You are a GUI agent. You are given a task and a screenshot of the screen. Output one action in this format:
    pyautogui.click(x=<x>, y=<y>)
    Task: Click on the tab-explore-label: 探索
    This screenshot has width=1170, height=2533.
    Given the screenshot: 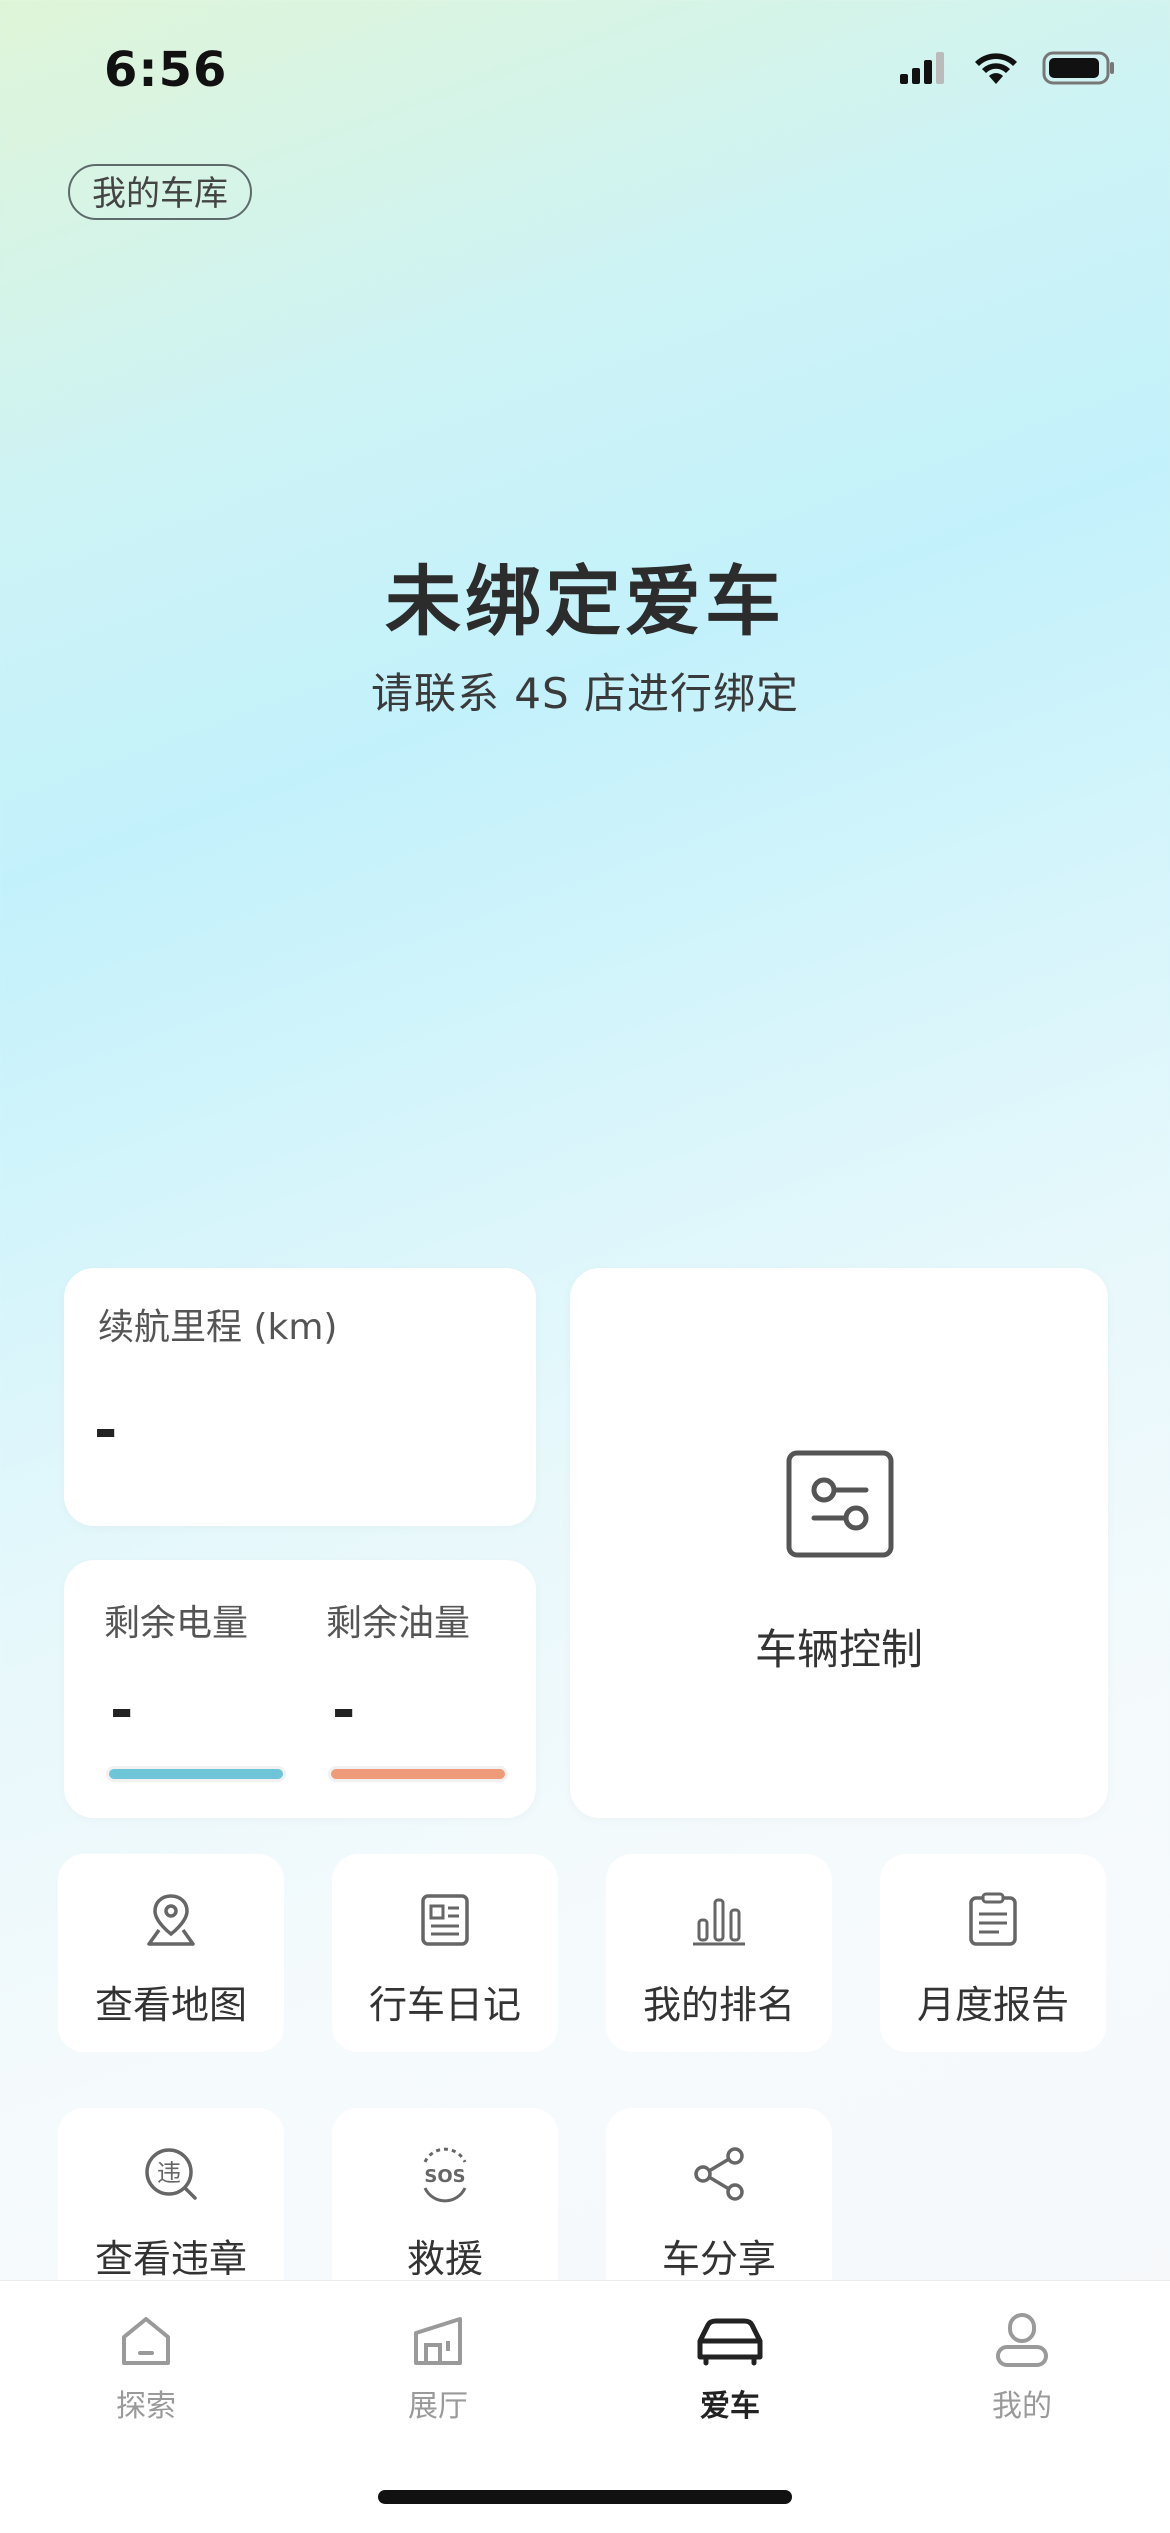 What is the action you would take?
    pyautogui.click(x=146, y=2406)
    